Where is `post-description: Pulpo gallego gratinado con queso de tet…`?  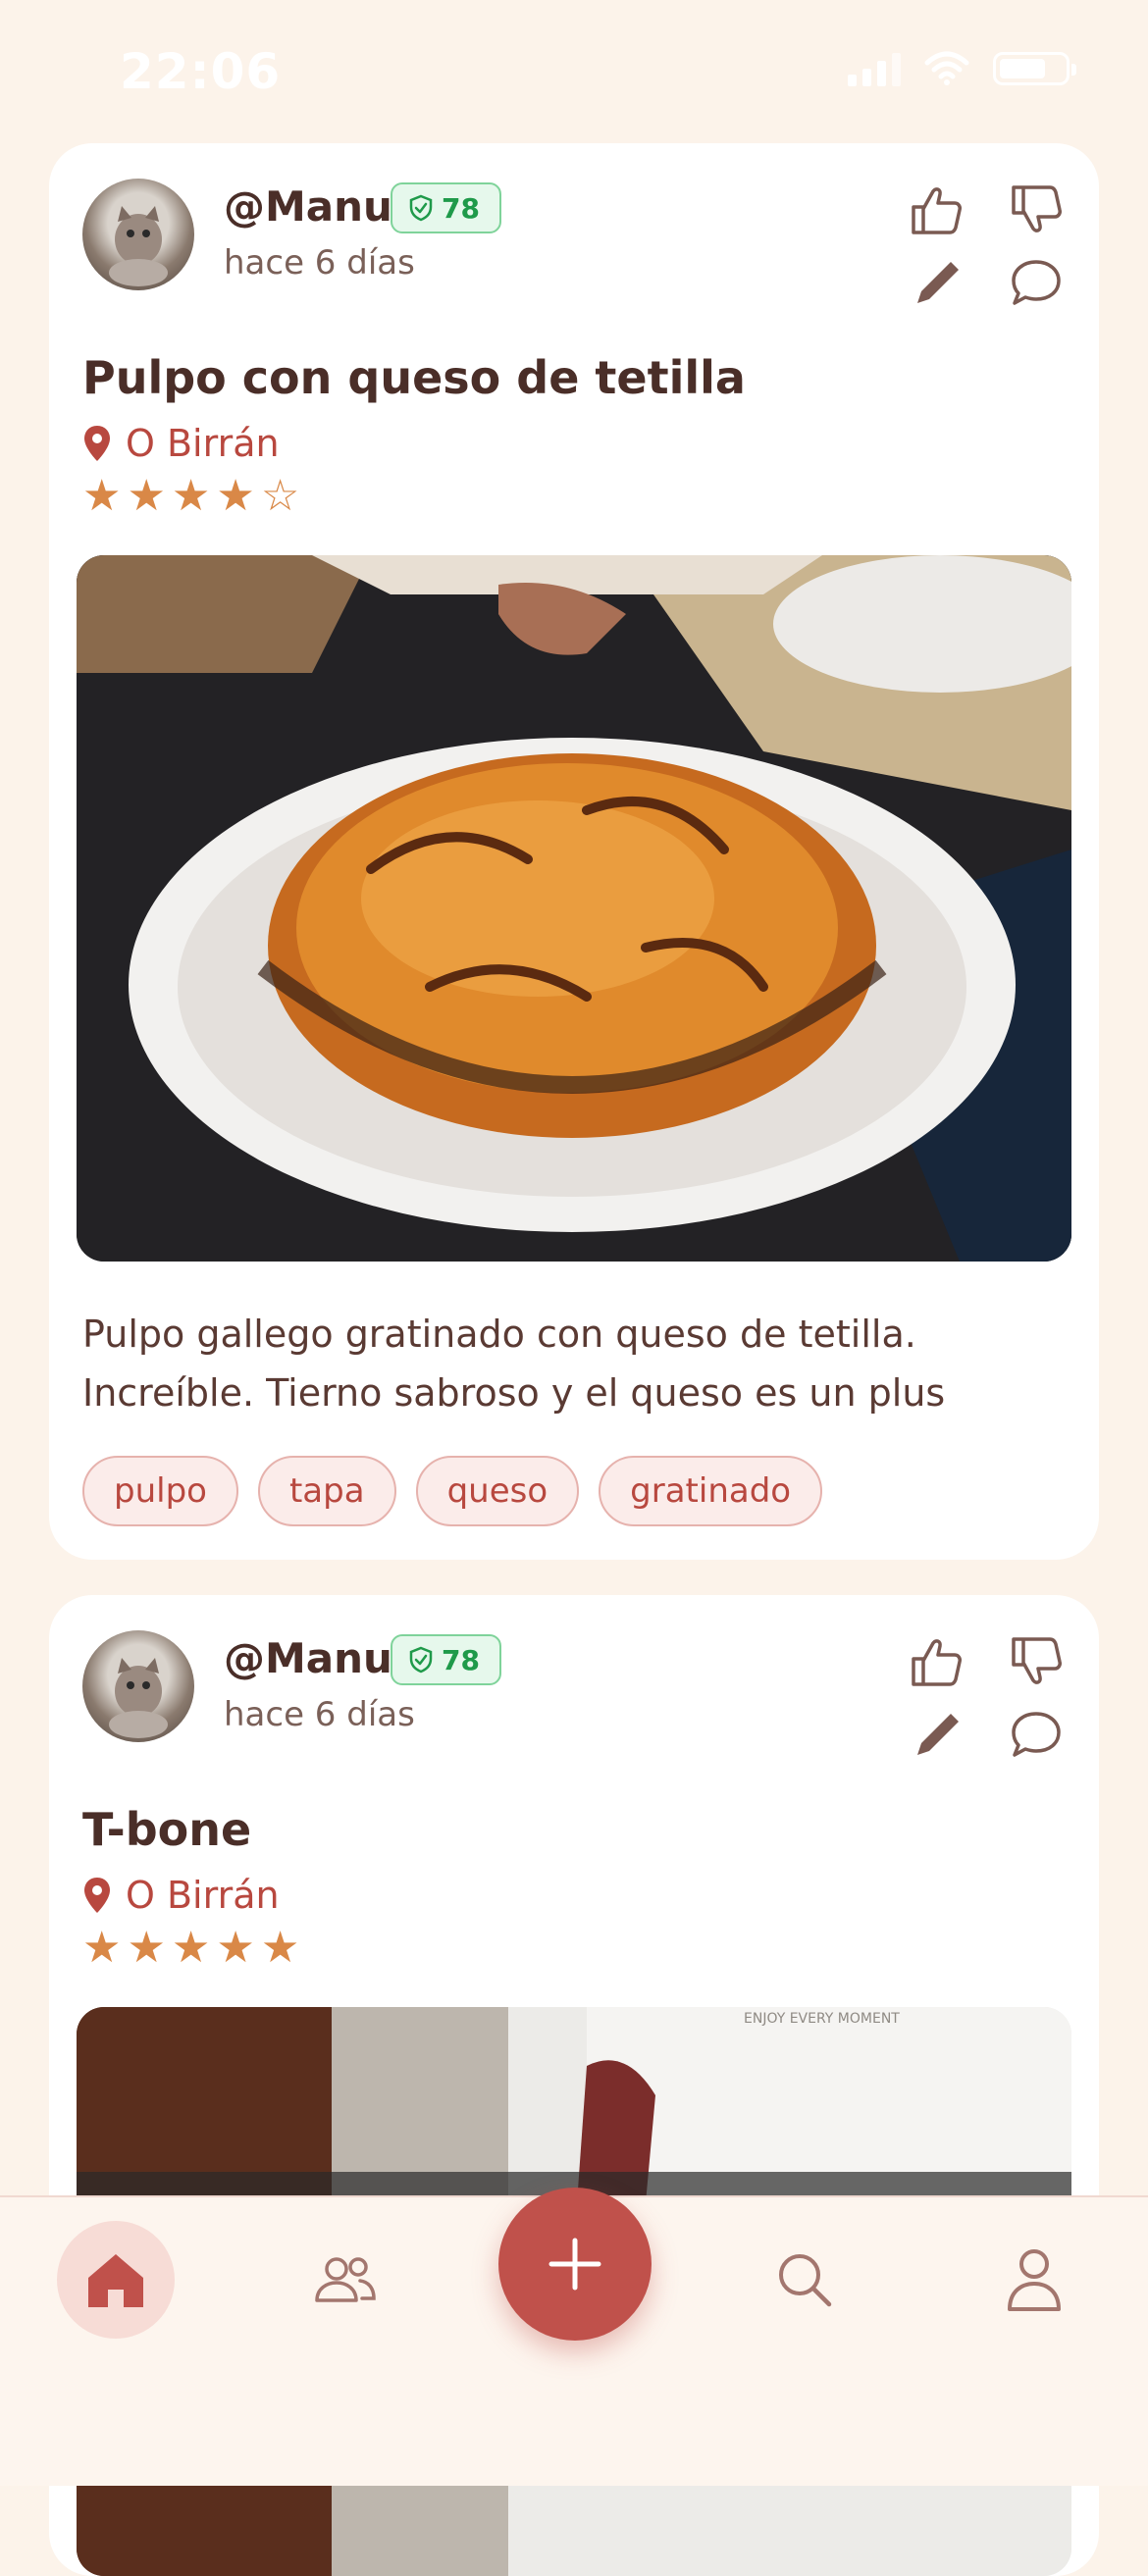
post-description: Pulpo gallego gratinado con queso de tet… is located at coordinates (573, 1363).